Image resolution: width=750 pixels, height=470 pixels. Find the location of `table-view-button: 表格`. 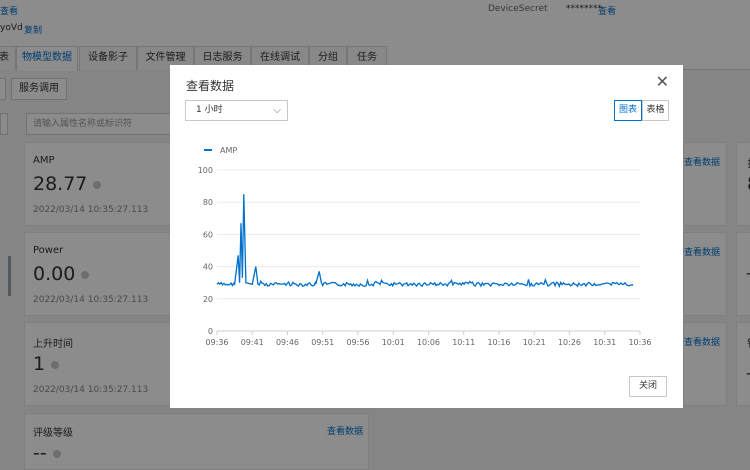

table-view-button: 表格 is located at coordinates (655, 110).